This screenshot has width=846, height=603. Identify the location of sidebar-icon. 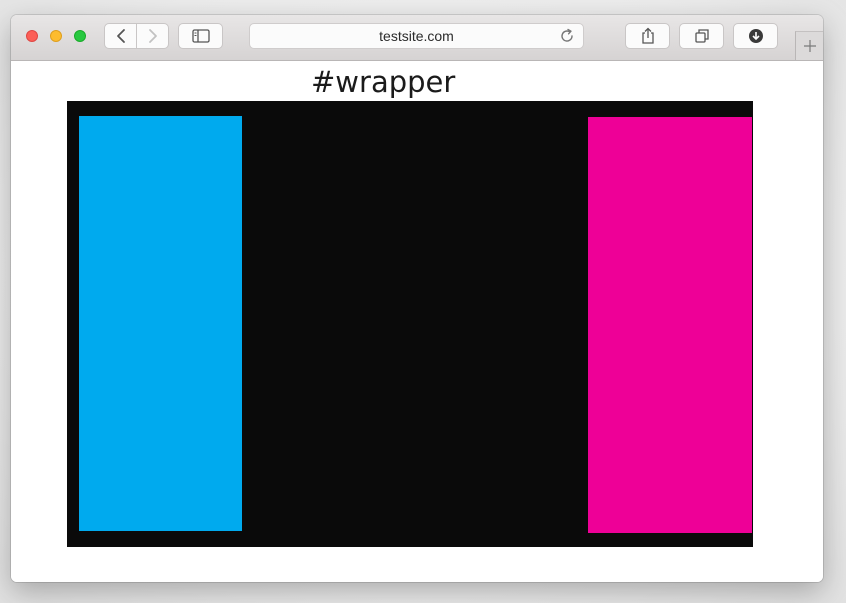
(200, 36).